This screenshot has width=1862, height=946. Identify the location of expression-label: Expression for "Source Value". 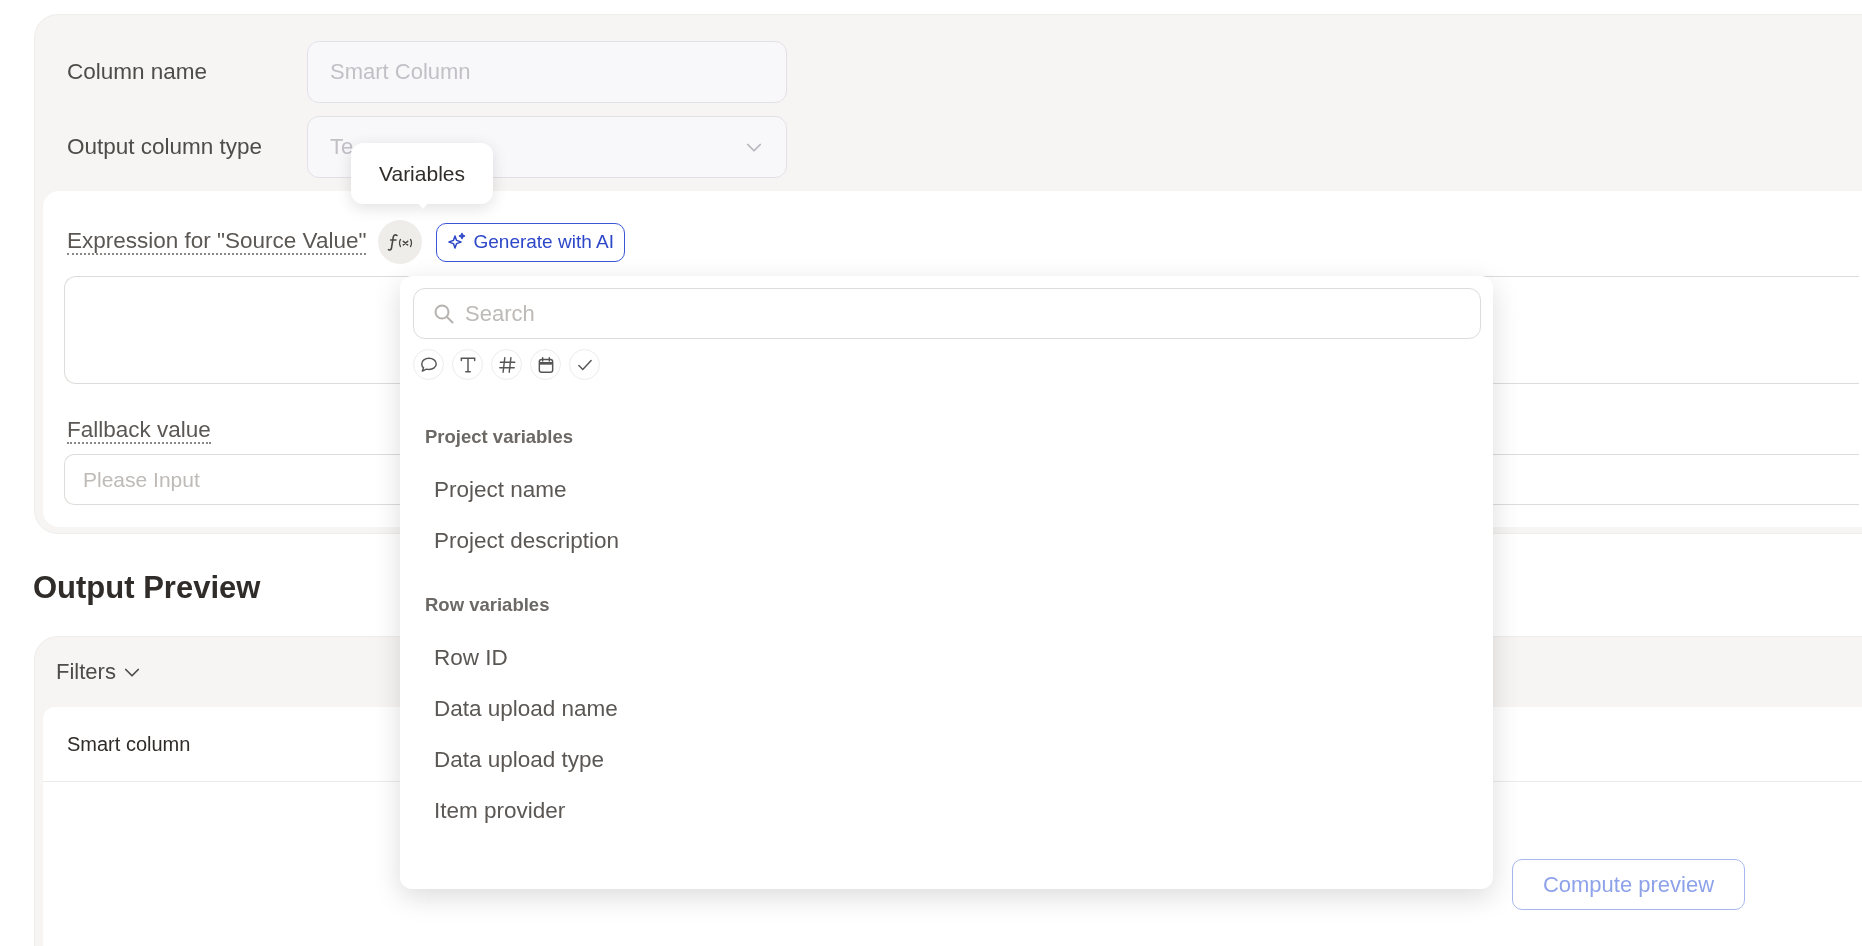
(217, 242).